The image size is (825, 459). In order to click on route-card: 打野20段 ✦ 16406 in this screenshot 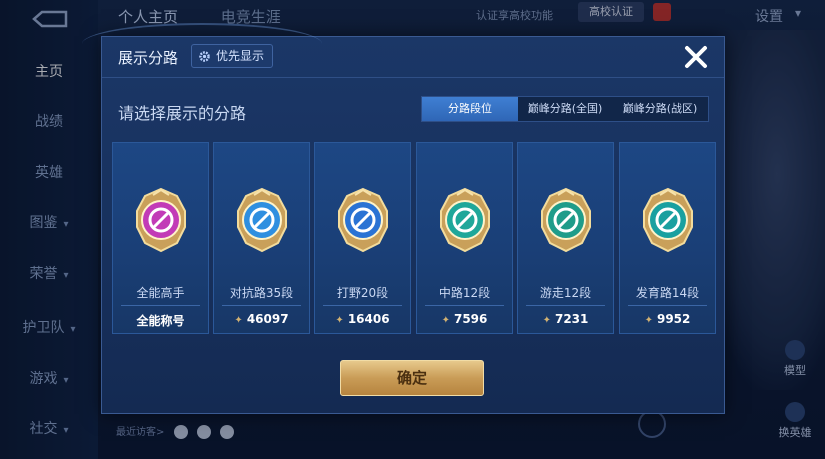, I will do `click(362, 238)`.